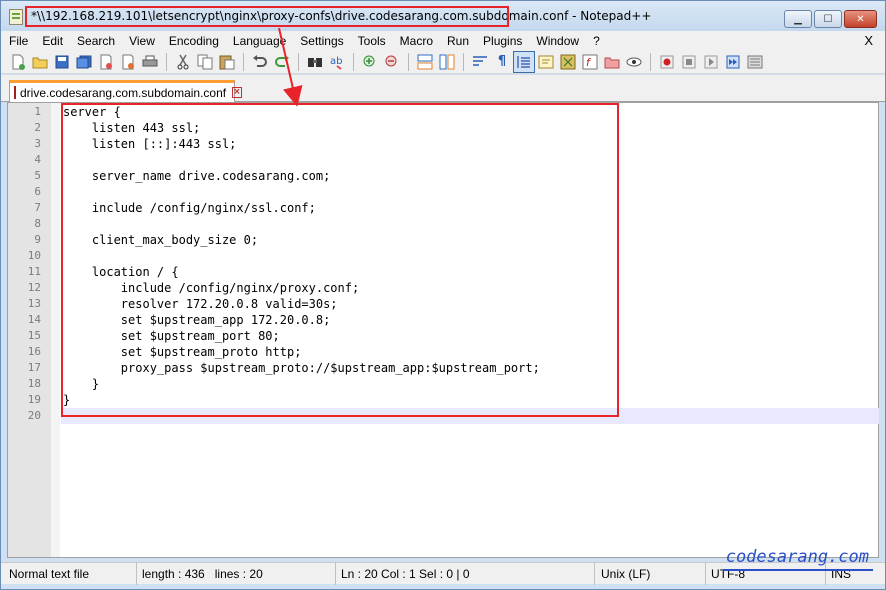  What do you see at coordinates (205, 62) in the screenshot?
I see `copy-icon` at bounding box center [205, 62].